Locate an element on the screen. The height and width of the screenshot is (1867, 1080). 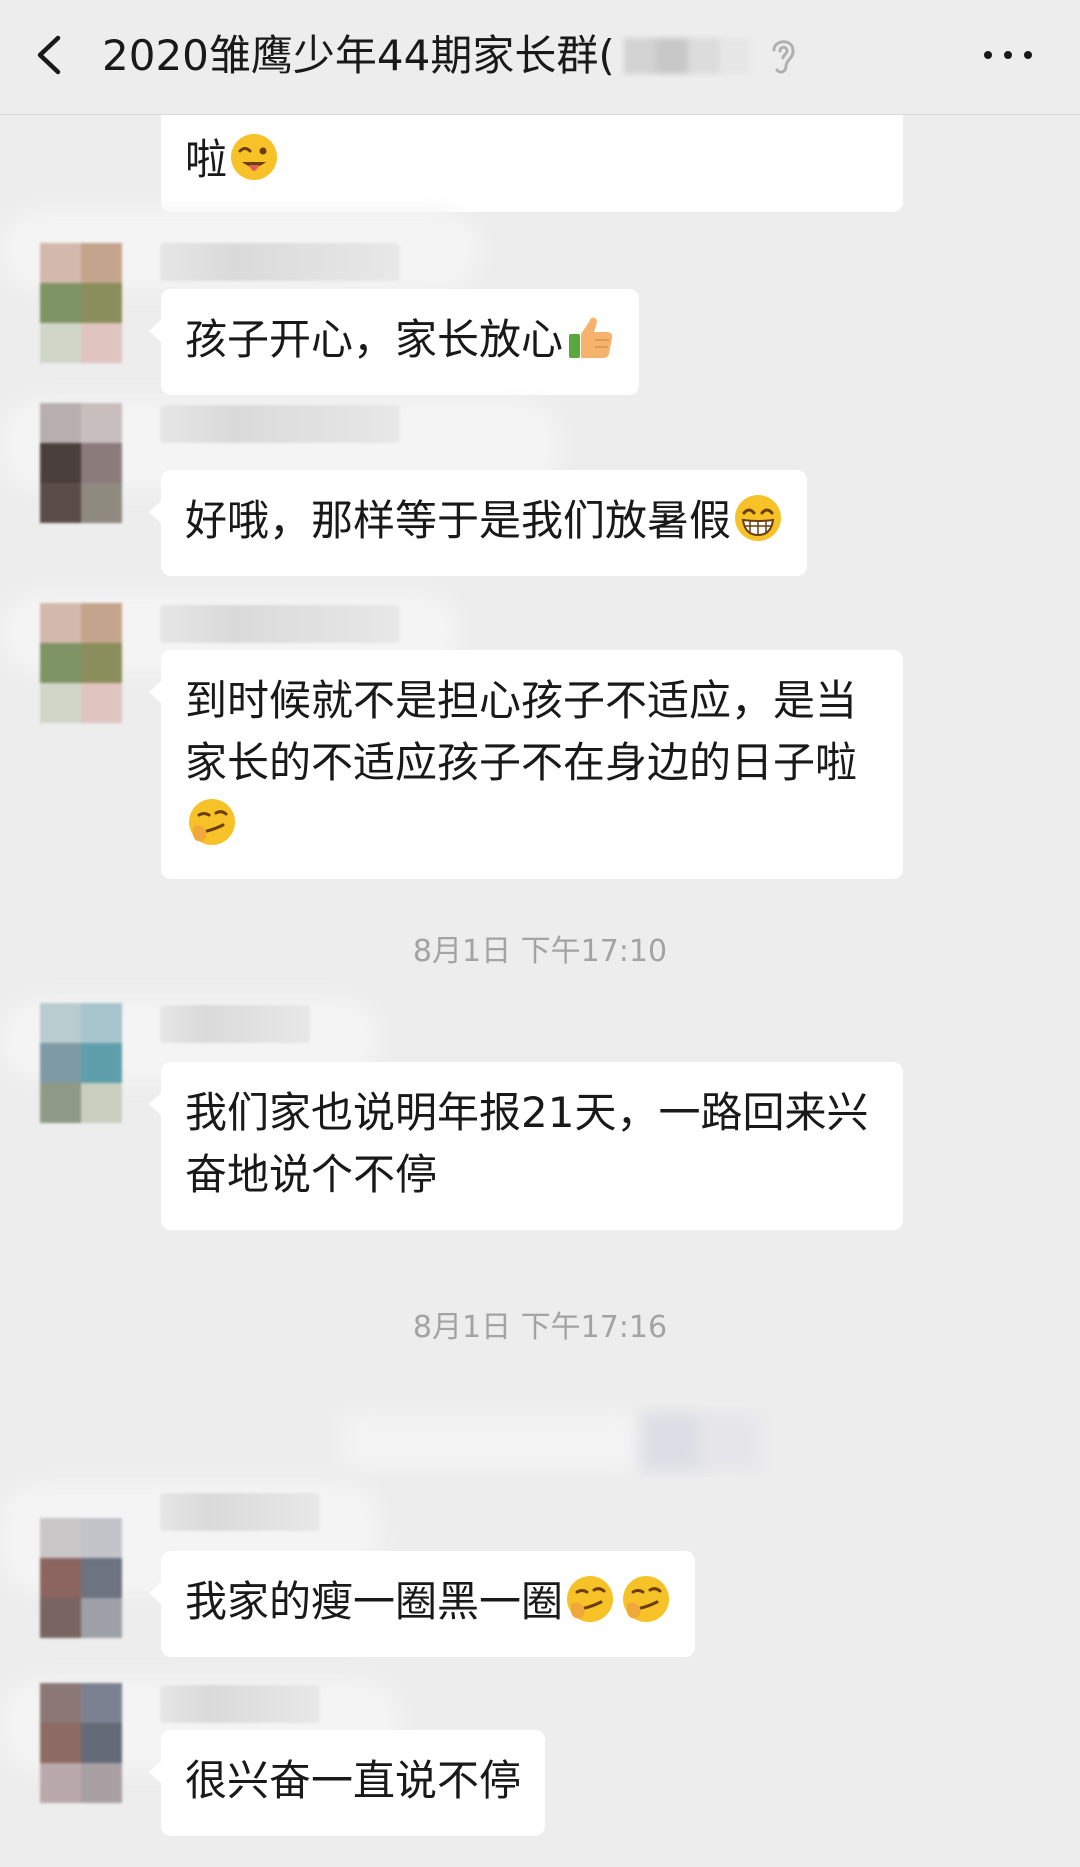
message-bubble: 好哦，那样等于是我们放暑假 is located at coordinates (478, 523).